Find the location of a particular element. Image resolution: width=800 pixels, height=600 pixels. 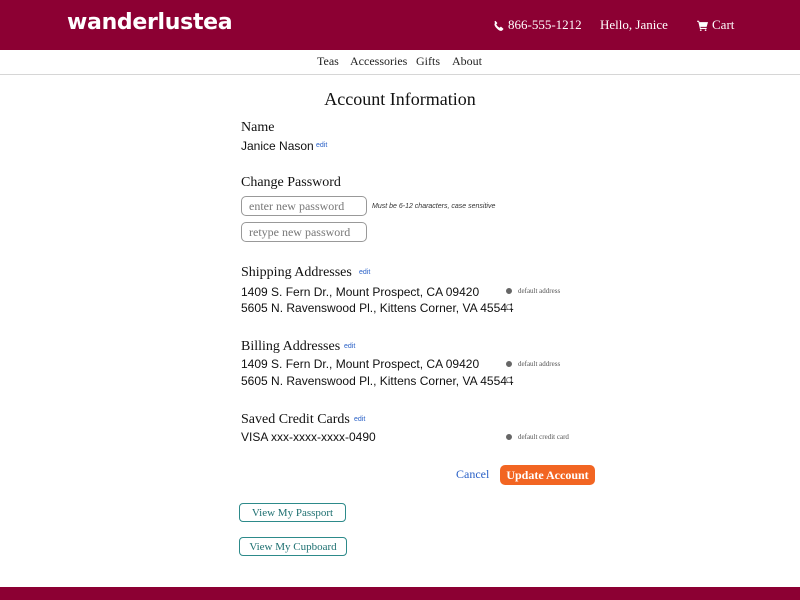

view-passport-button: View My Passport is located at coordinates (292, 512).